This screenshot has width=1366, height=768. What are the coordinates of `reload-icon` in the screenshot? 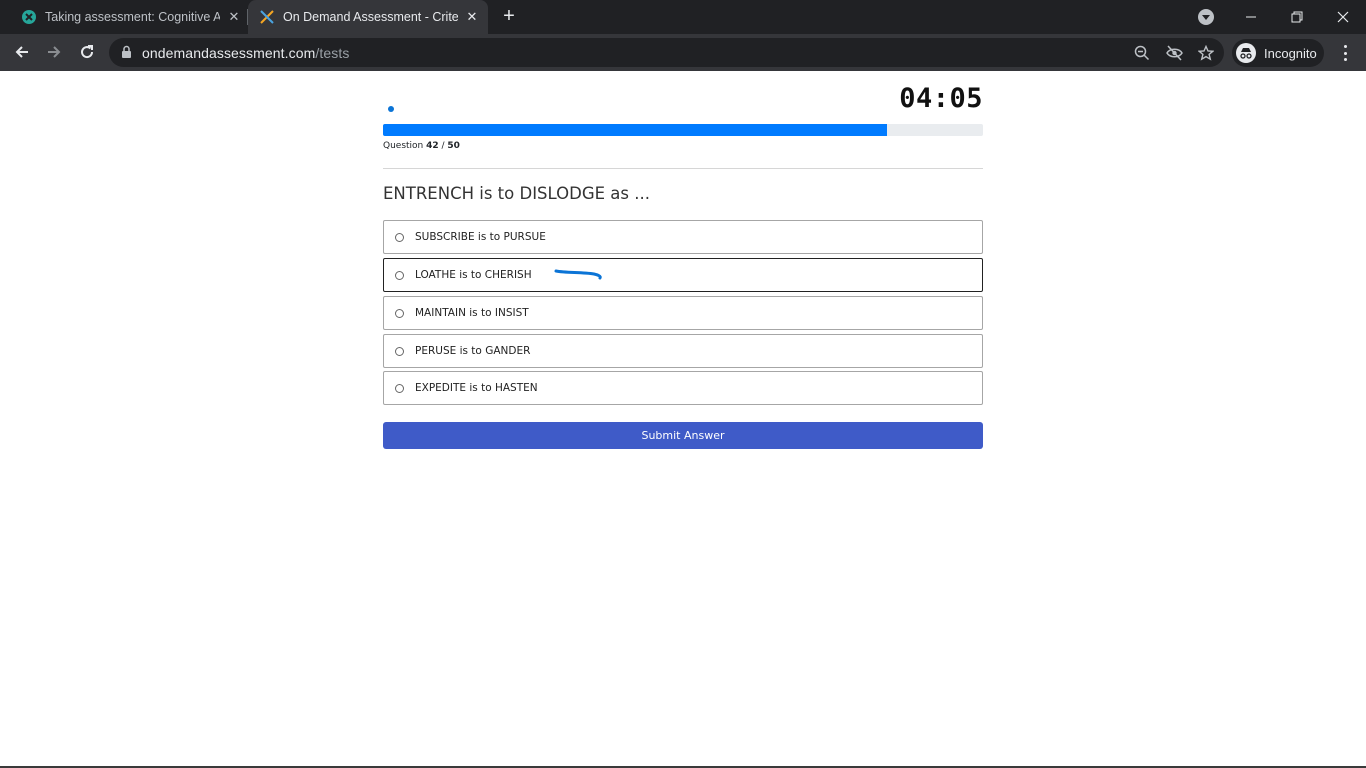 It's located at (87, 52).